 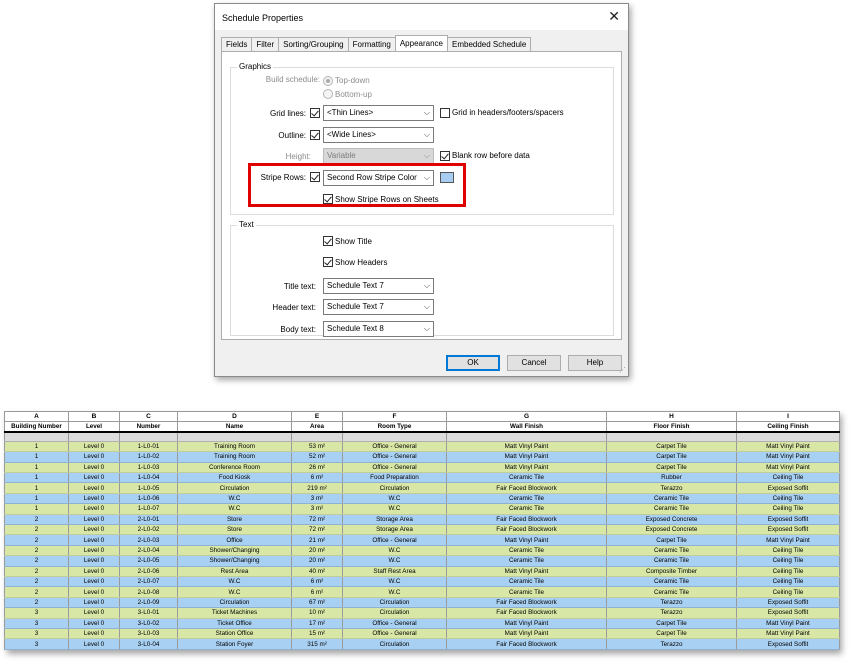 I want to click on ok-button: OK, so click(x=473, y=363).